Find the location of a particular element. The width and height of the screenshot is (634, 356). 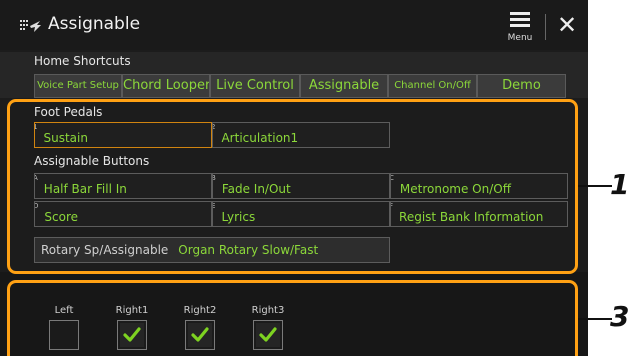

callout-1-number: 1 is located at coordinates (620, 184).